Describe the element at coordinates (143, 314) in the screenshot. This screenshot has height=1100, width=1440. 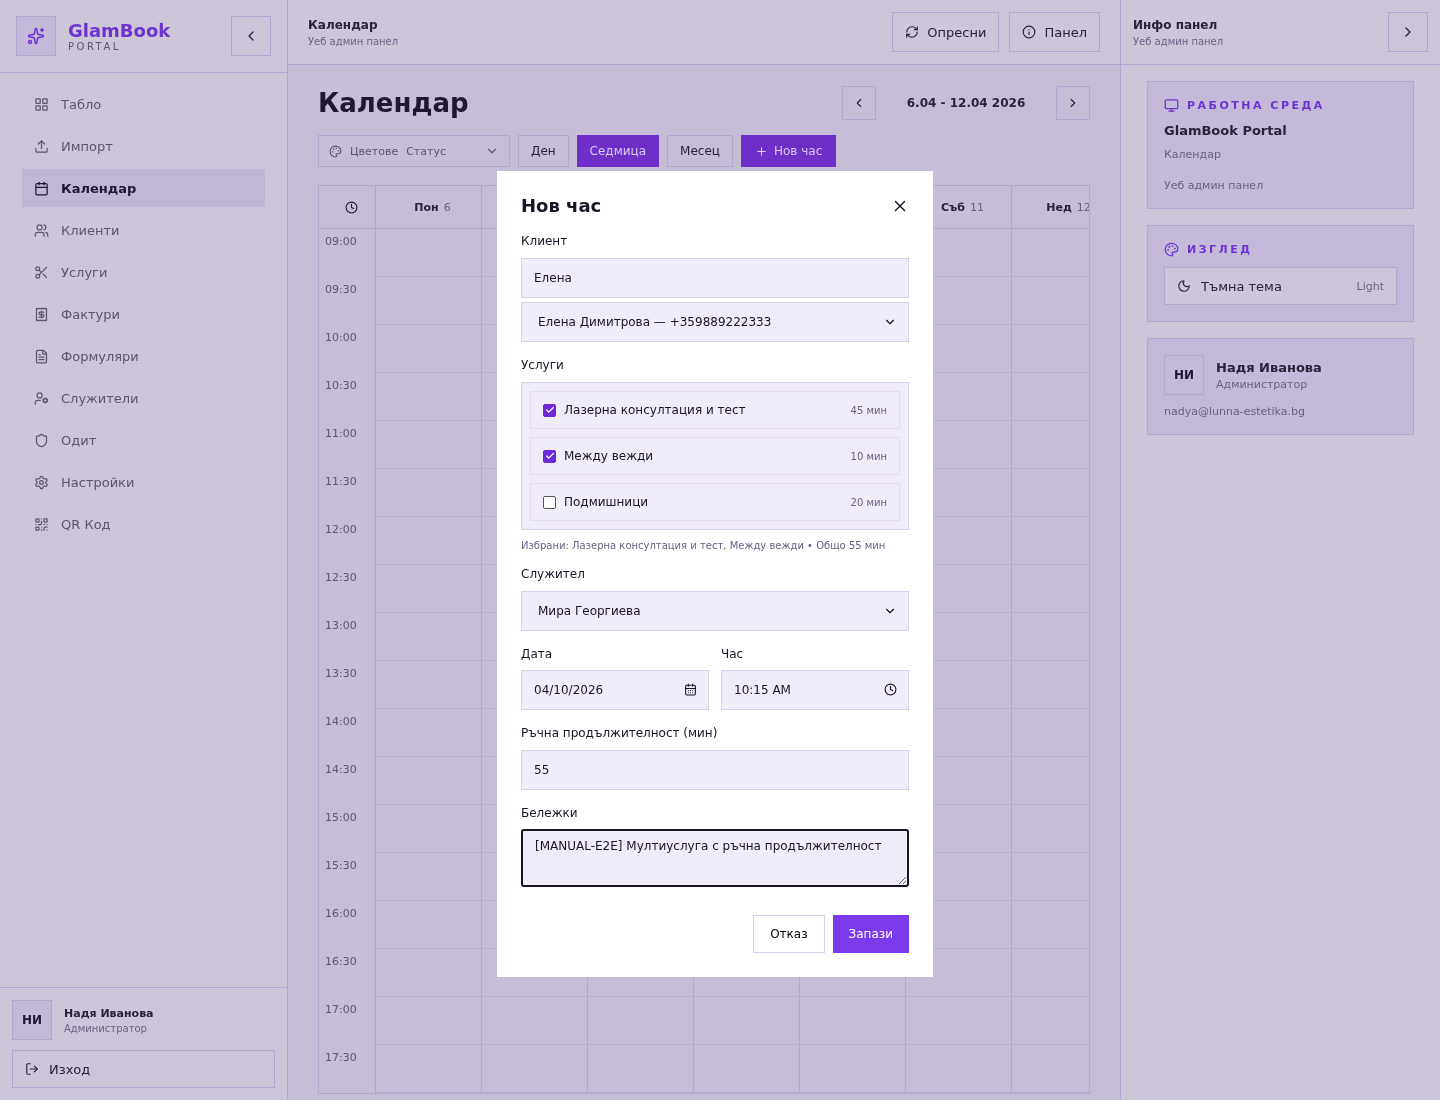
I see `nav-item: Фактури` at that location.